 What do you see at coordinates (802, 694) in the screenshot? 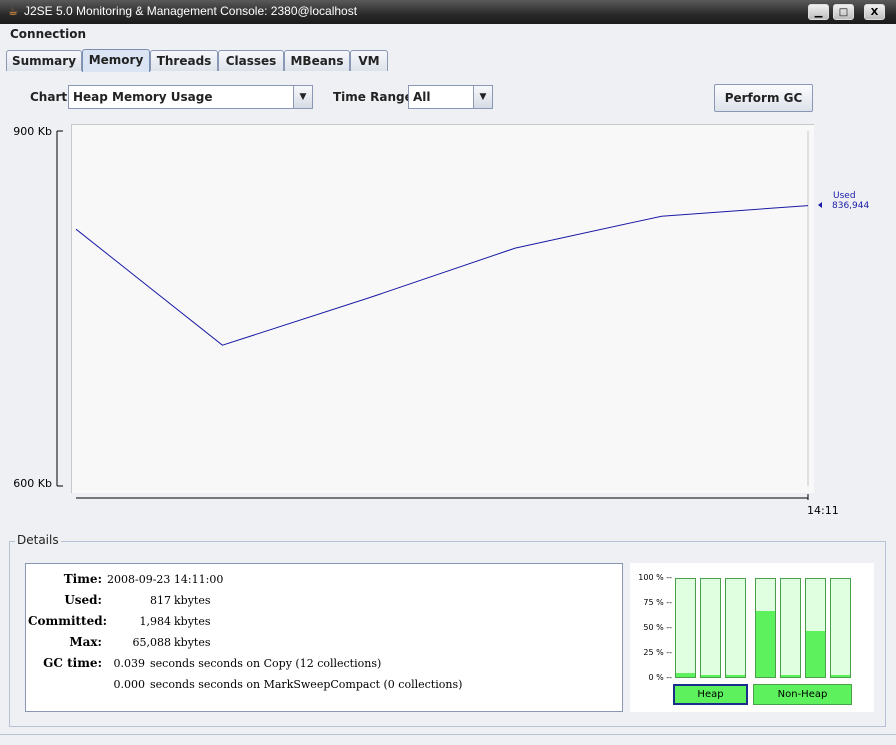
I see `nonheap-pool-label: Non-Heap` at bounding box center [802, 694].